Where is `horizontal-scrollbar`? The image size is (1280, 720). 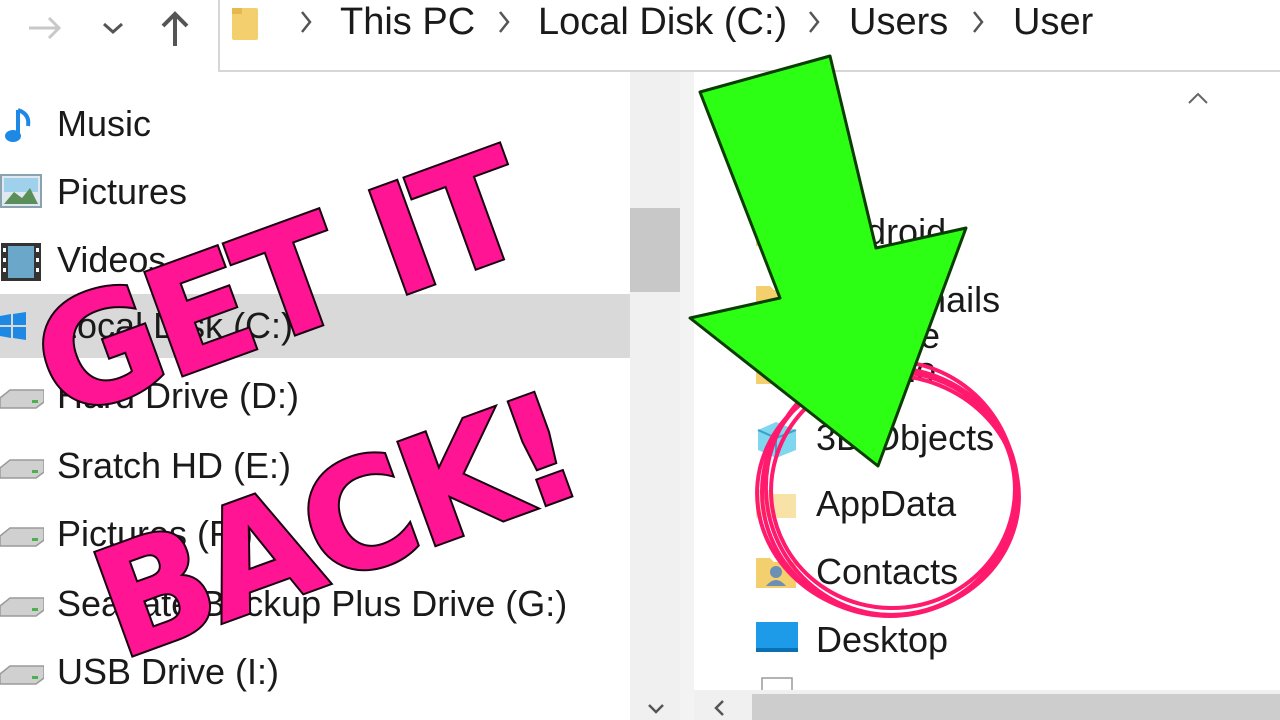 horizontal-scrollbar is located at coordinates (987, 705).